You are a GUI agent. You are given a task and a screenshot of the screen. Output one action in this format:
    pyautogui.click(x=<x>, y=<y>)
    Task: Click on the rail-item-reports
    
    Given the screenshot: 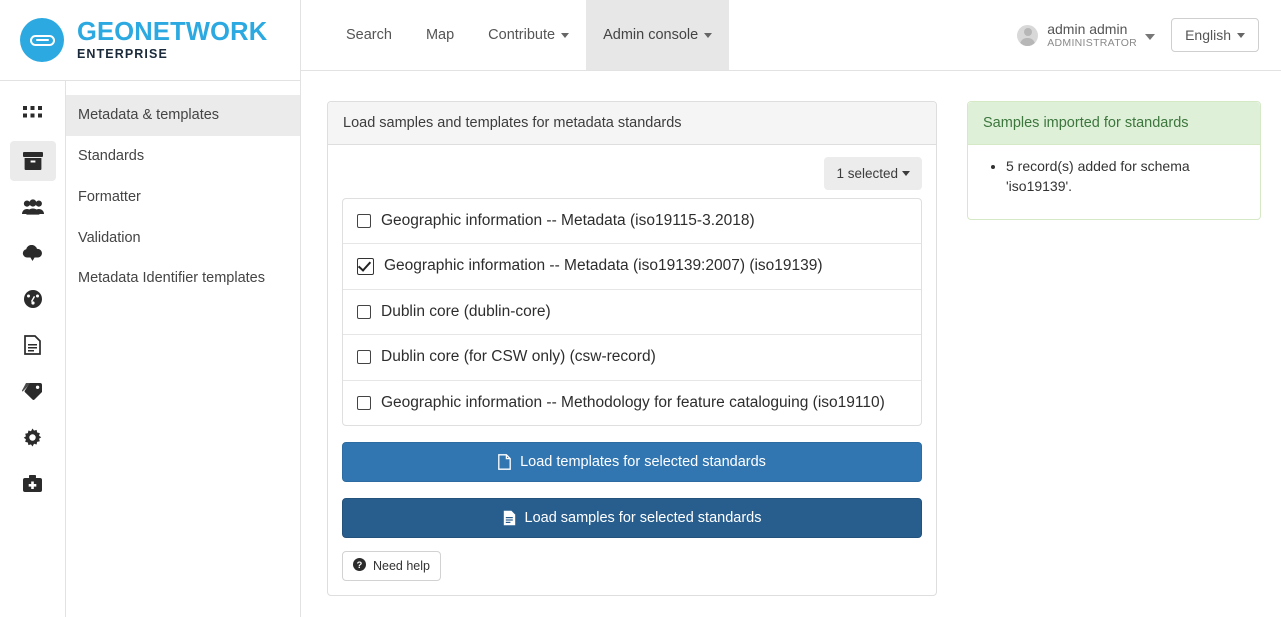 What is the action you would take?
    pyautogui.click(x=33, y=345)
    